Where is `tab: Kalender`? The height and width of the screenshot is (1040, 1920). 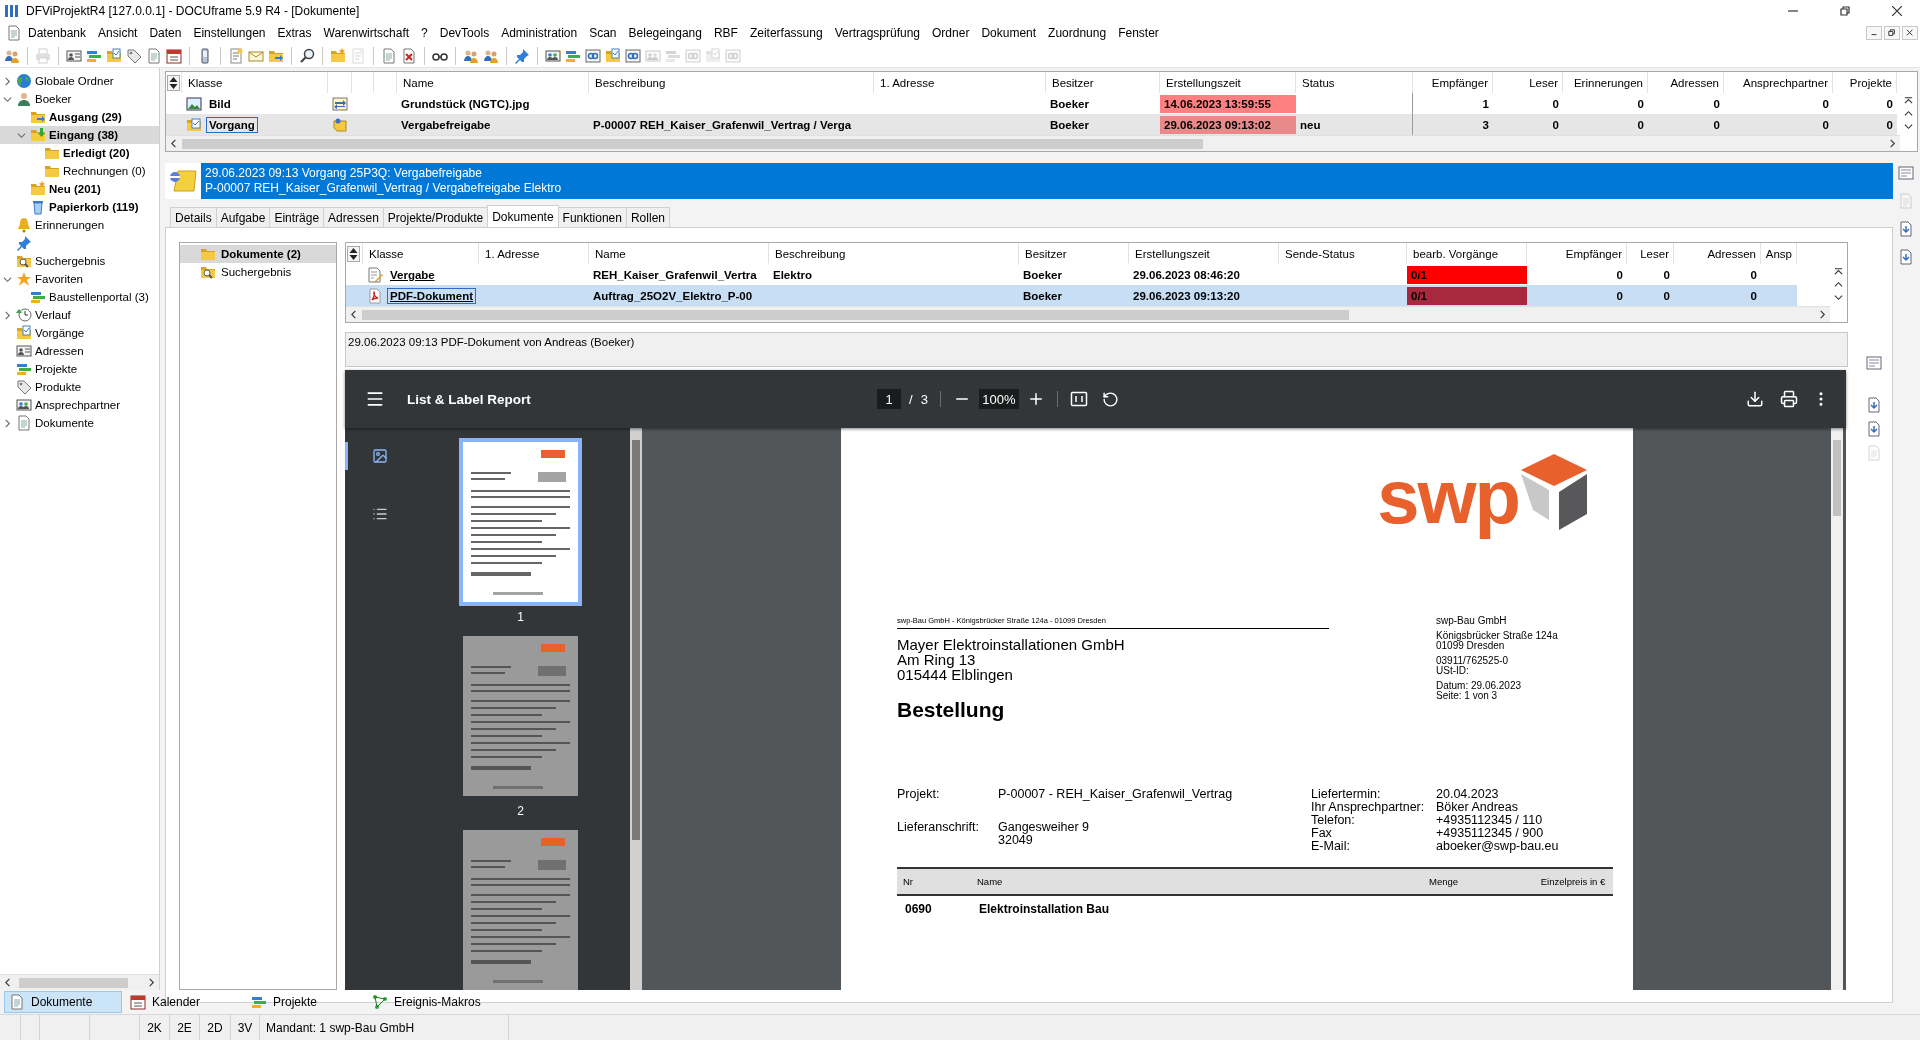
tab: Kalender is located at coordinates (184, 1002).